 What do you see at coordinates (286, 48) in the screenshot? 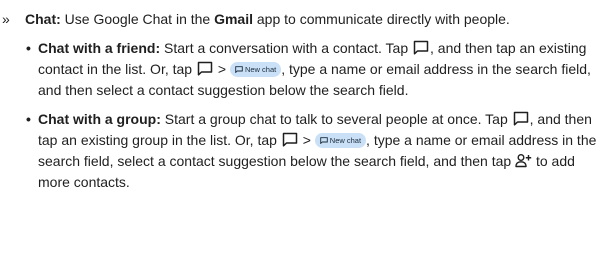
I see `item-text: Start a conversation with a contact. Tap` at bounding box center [286, 48].